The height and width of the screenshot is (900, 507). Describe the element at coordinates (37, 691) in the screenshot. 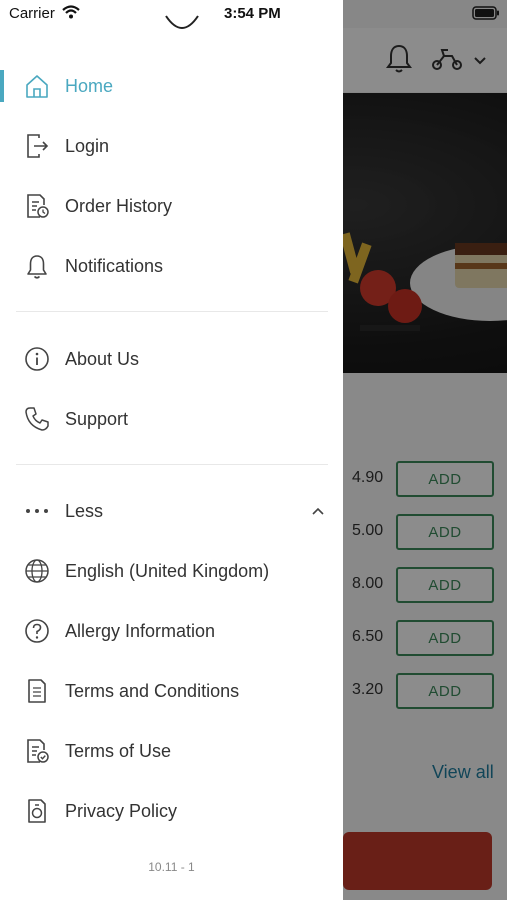

I see `document-icon` at that location.